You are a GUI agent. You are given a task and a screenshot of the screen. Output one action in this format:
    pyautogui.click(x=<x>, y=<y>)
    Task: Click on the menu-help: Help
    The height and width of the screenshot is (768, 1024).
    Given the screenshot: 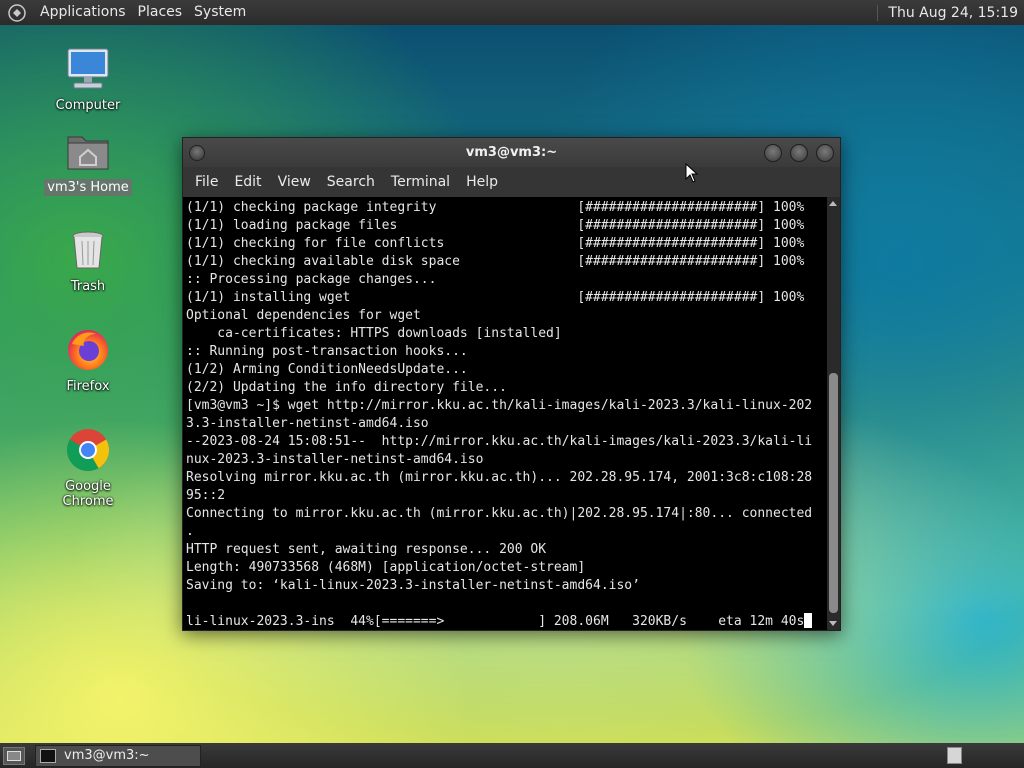 What is the action you would take?
    pyautogui.click(x=482, y=182)
    